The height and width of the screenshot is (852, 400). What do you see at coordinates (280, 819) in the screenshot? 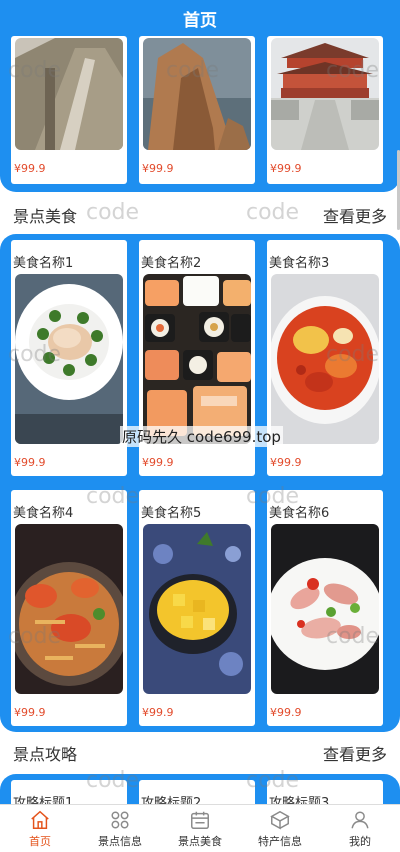
I see `box-icon` at bounding box center [280, 819].